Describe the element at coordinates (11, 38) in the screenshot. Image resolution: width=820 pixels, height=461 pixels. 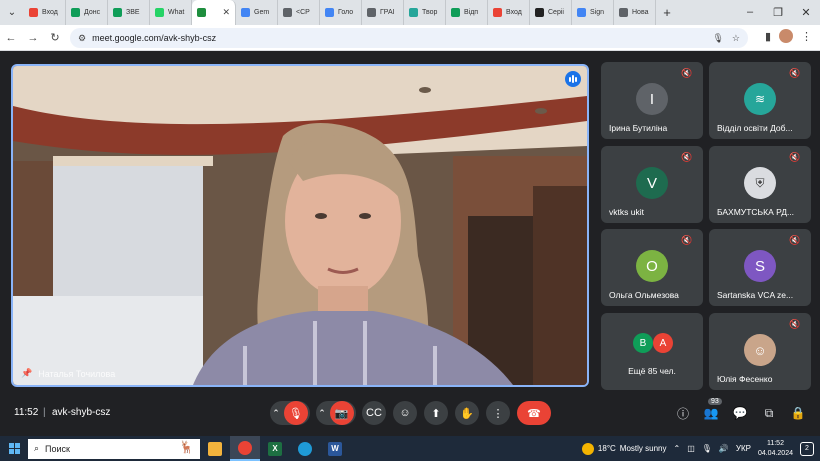
I see `back-icon: ←` at that location.